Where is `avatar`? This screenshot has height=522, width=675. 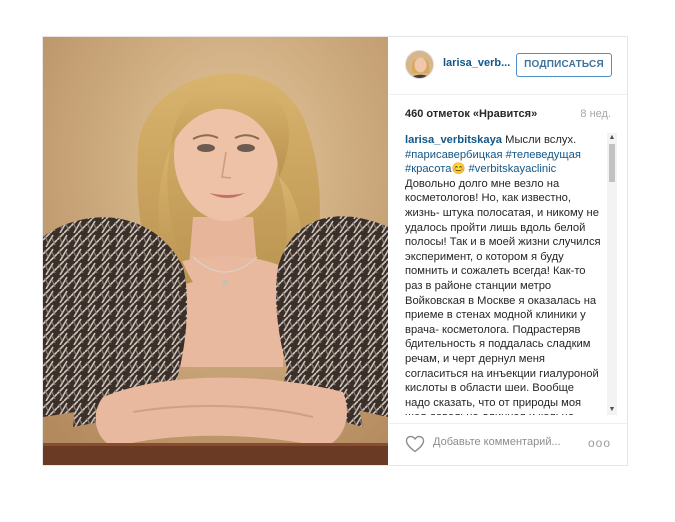
avatar is located at coordinates (419, 64).